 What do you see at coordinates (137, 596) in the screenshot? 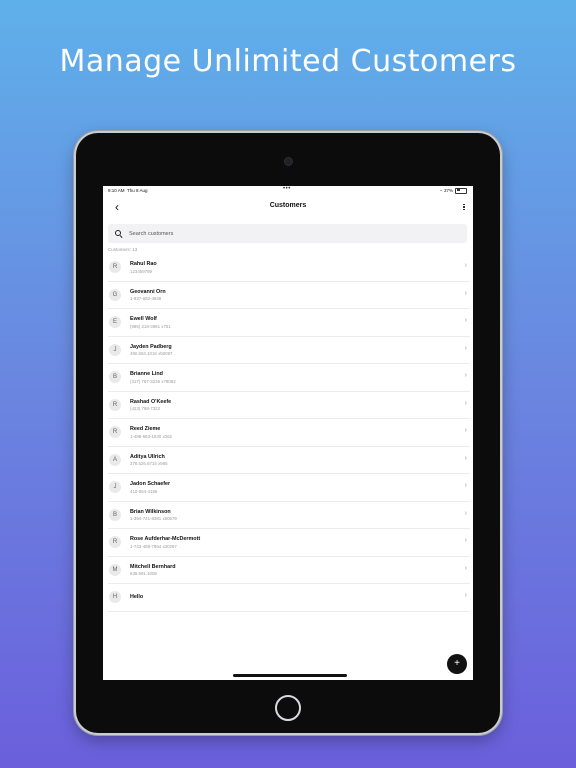
I see `customer-name: Hello` at bounding box center [137, 596].